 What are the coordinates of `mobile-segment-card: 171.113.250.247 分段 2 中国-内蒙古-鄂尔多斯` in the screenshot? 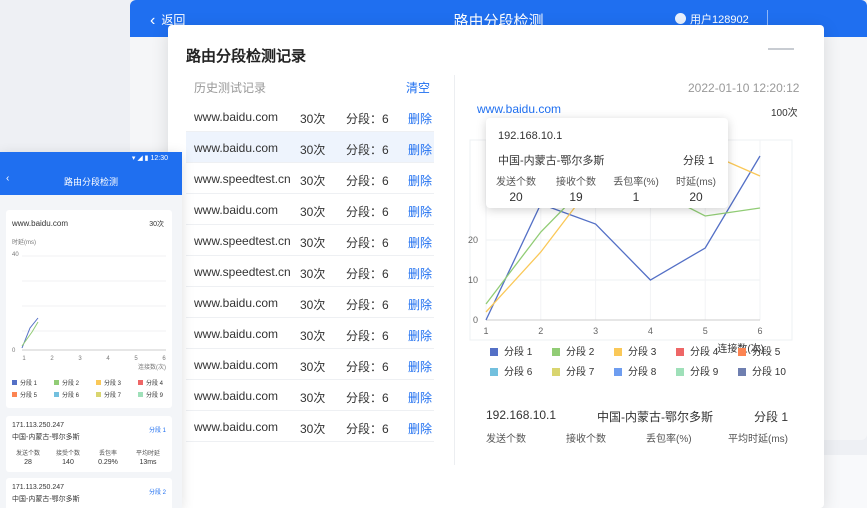 It's located at (89, 493).